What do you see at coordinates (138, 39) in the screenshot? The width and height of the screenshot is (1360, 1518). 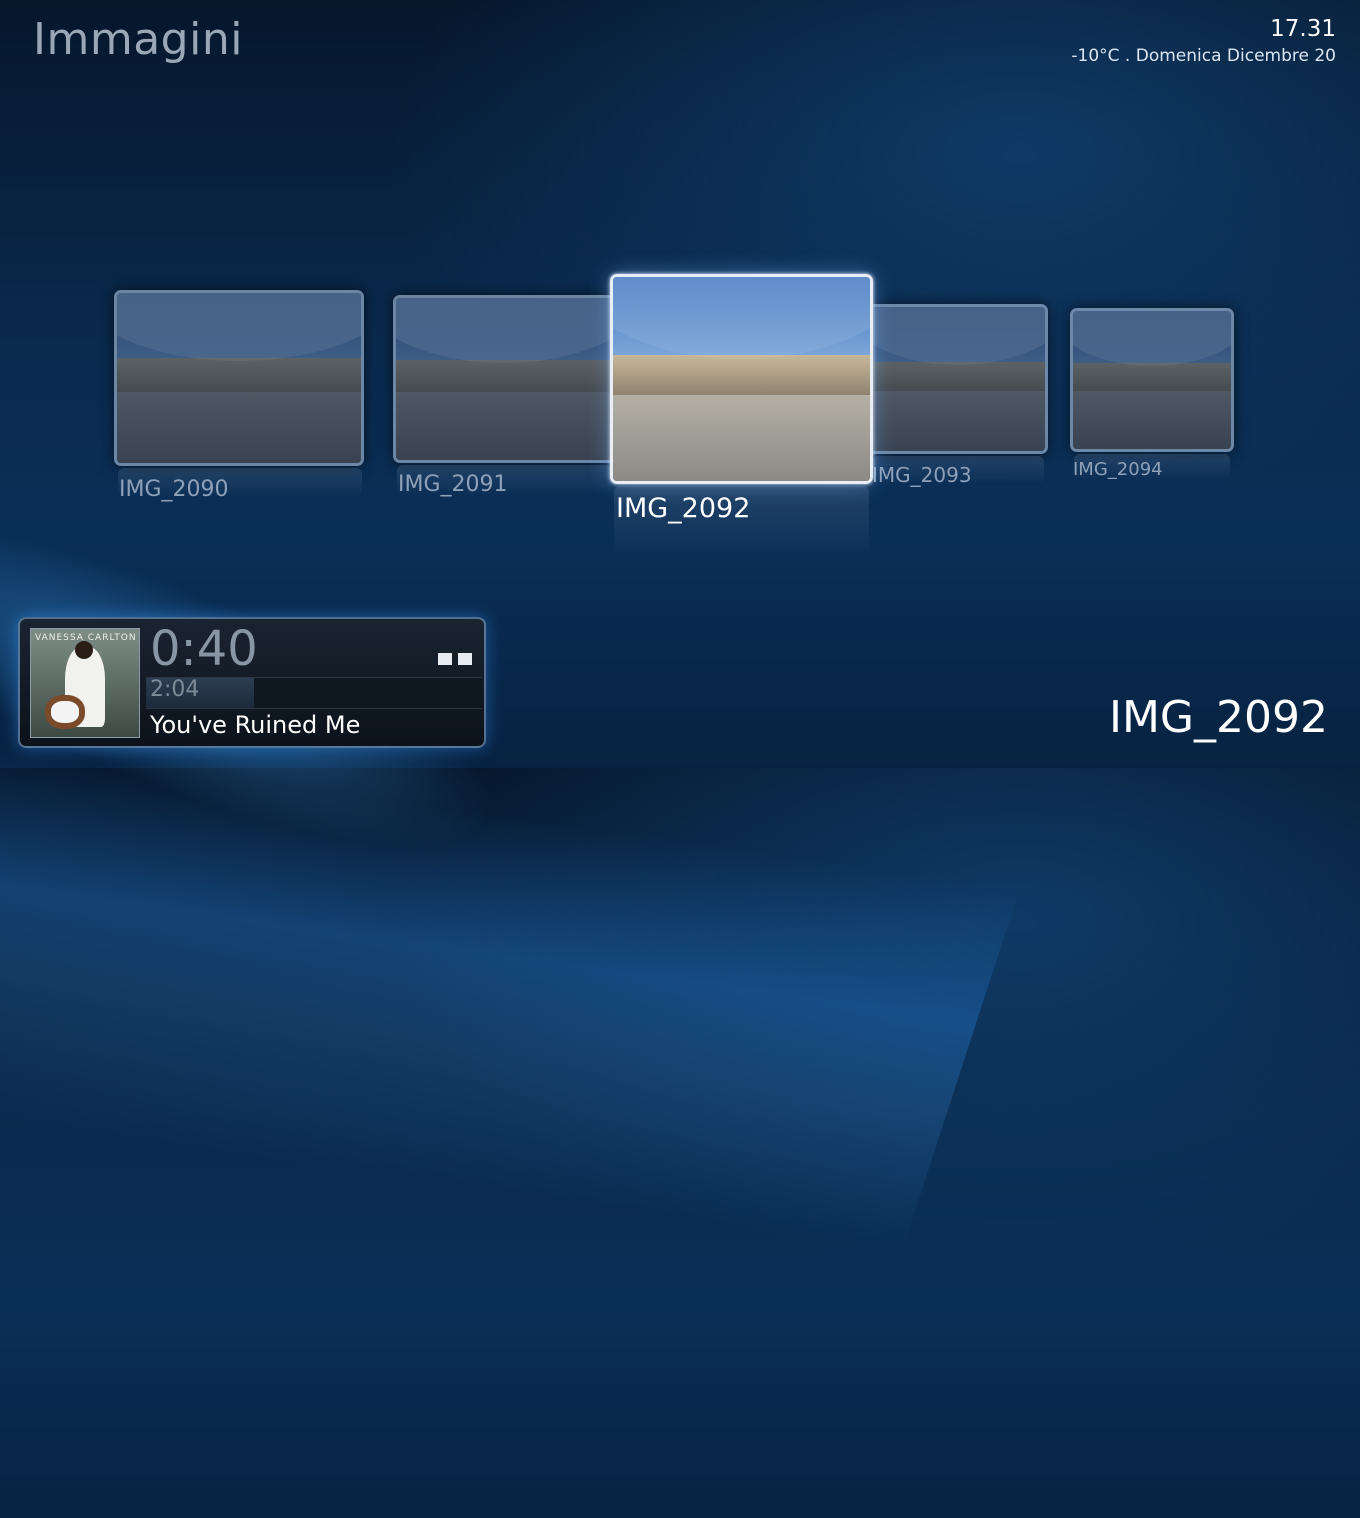 I see `page-title: Immagini` at bounding box center [138, 39].